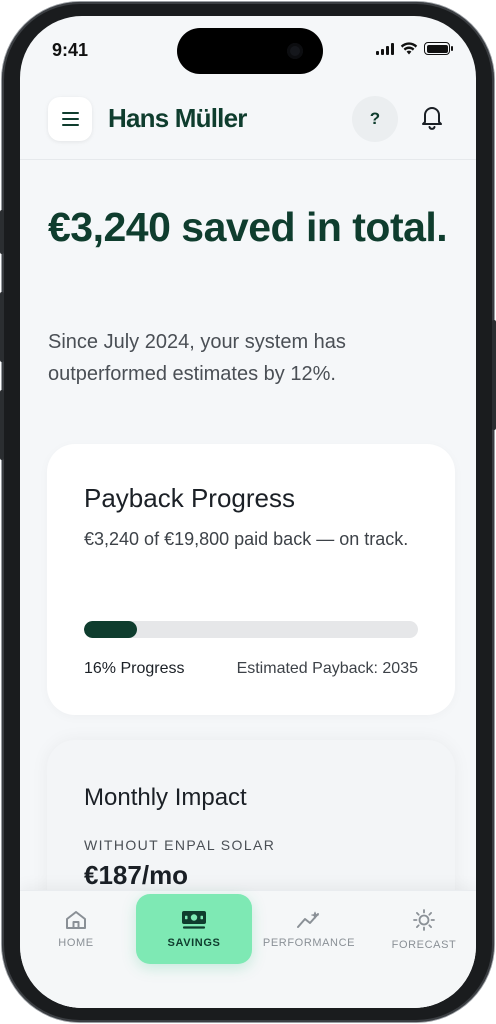  I want to click on status-time: 9:41, so click(70, 50).